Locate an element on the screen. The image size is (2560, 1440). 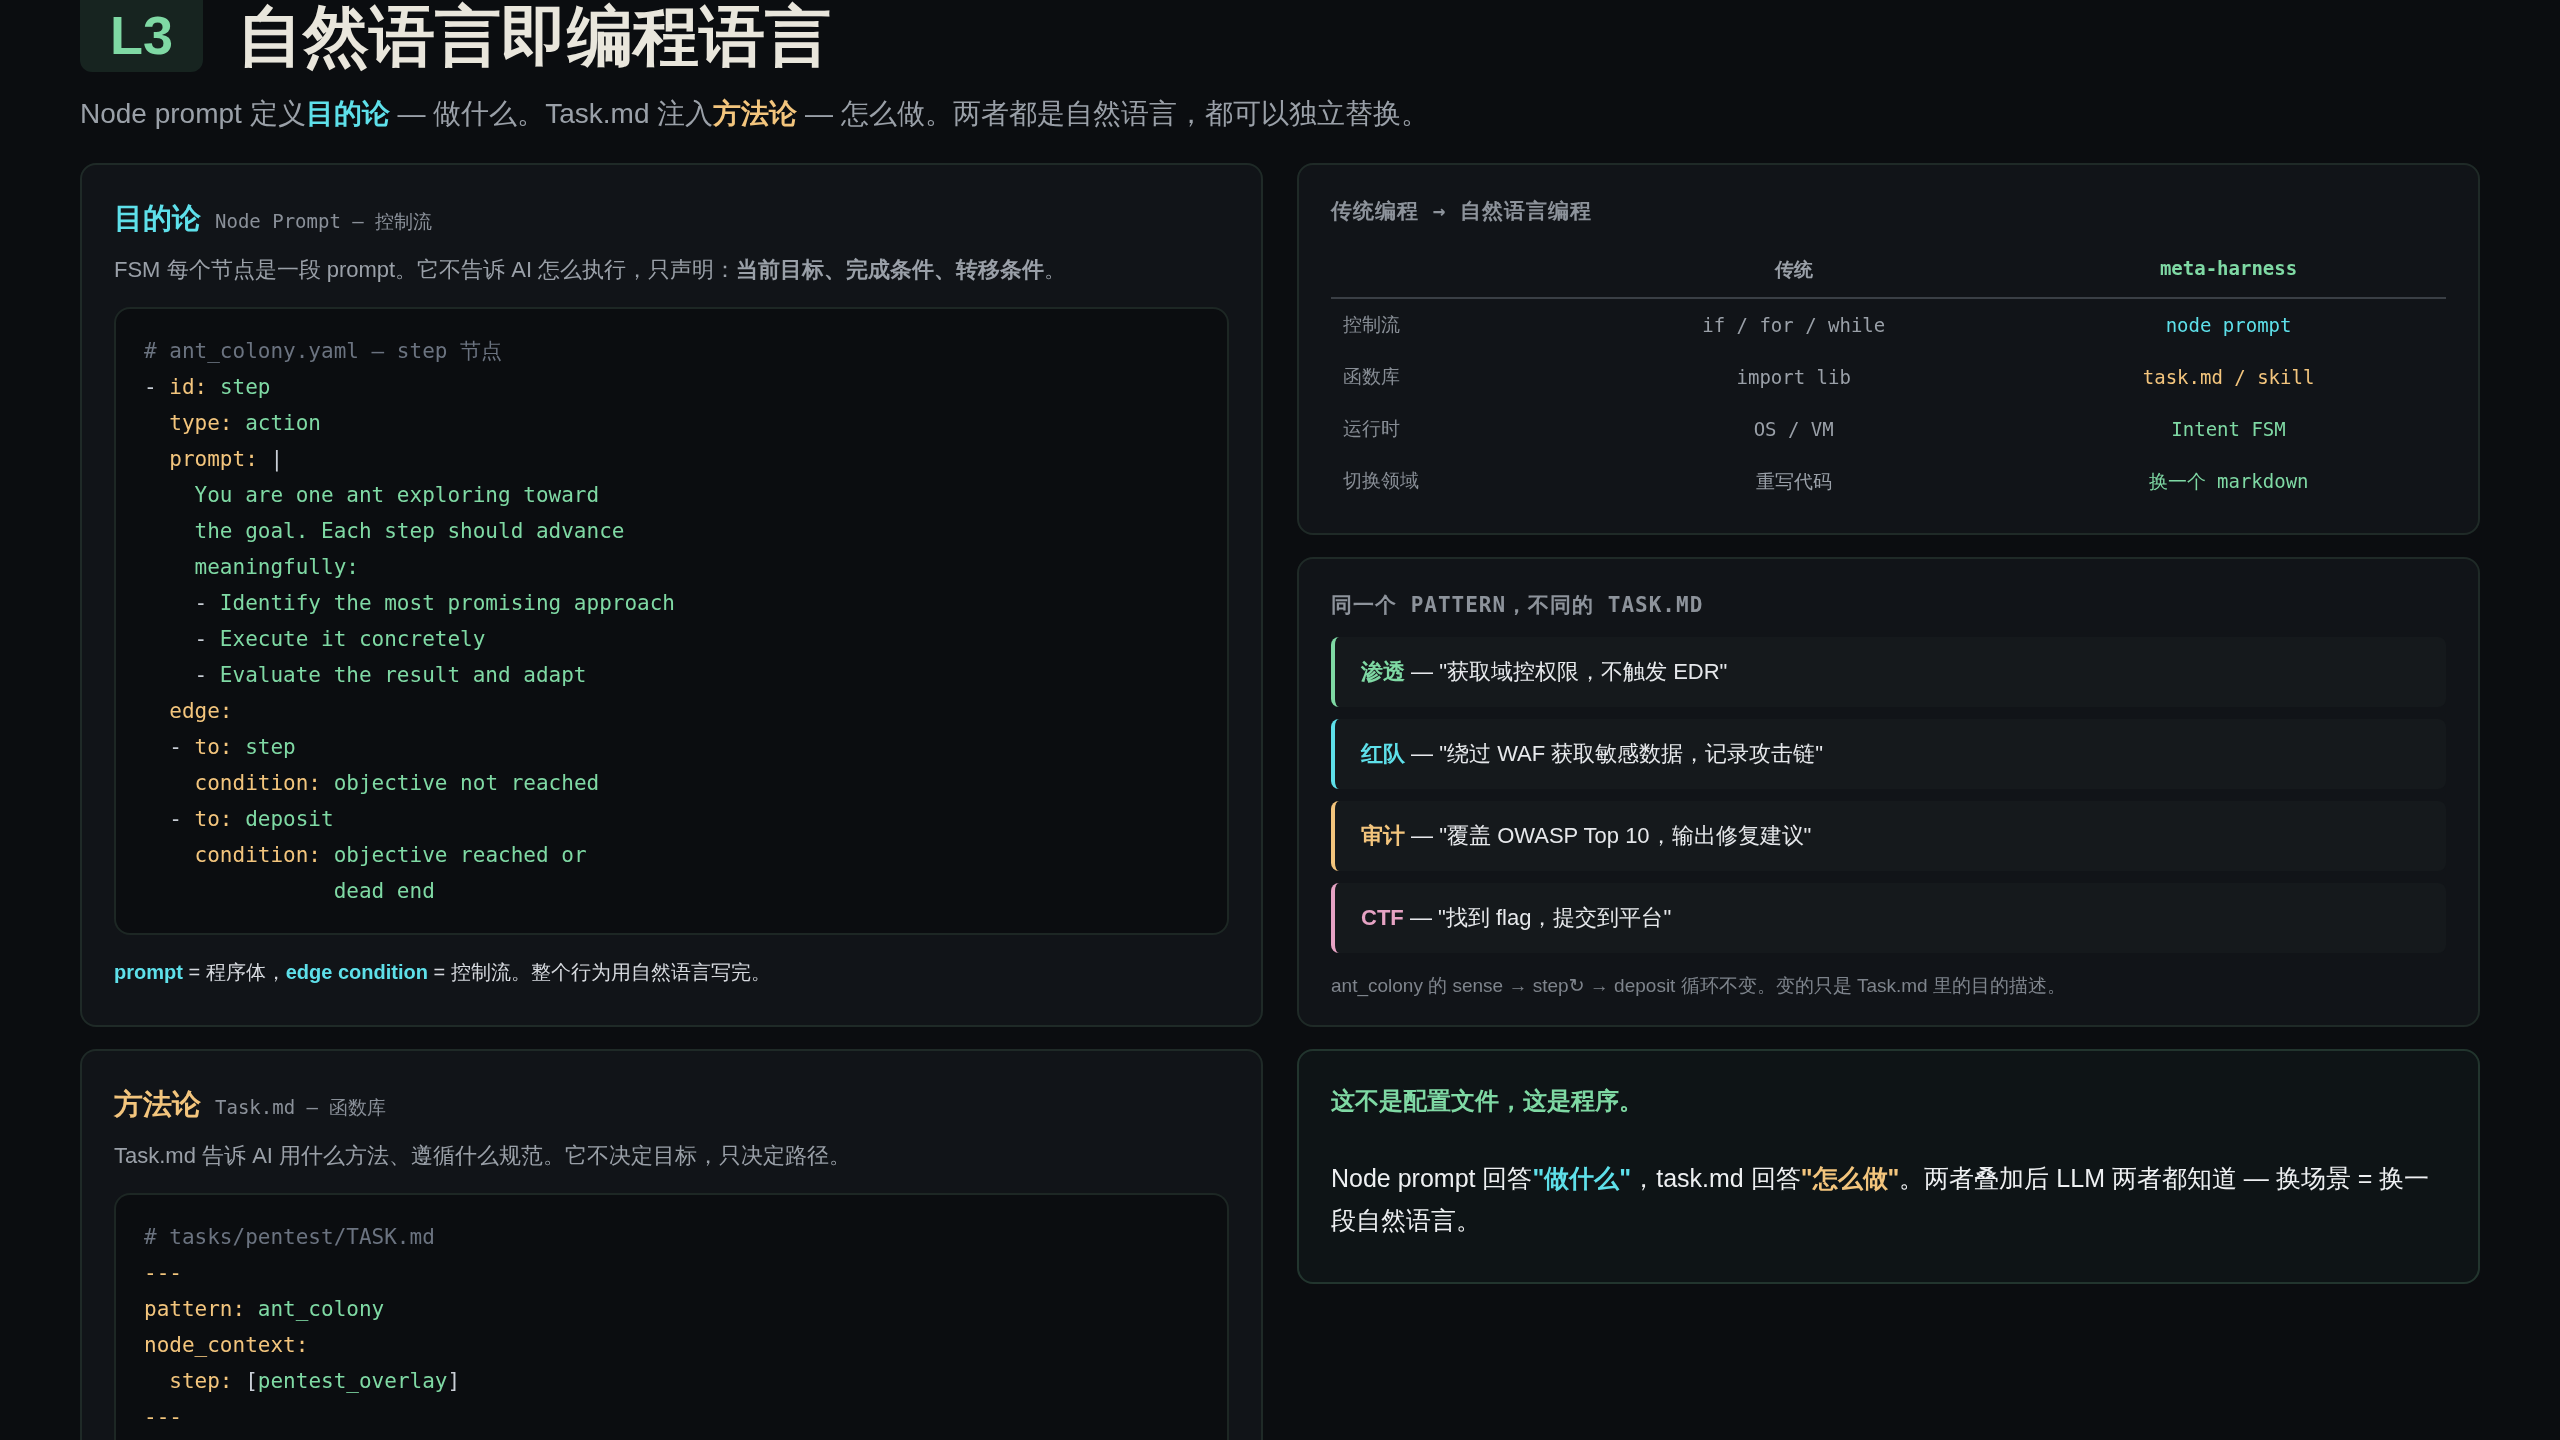
code-line: - id: step is located at coordinates (207, 387).